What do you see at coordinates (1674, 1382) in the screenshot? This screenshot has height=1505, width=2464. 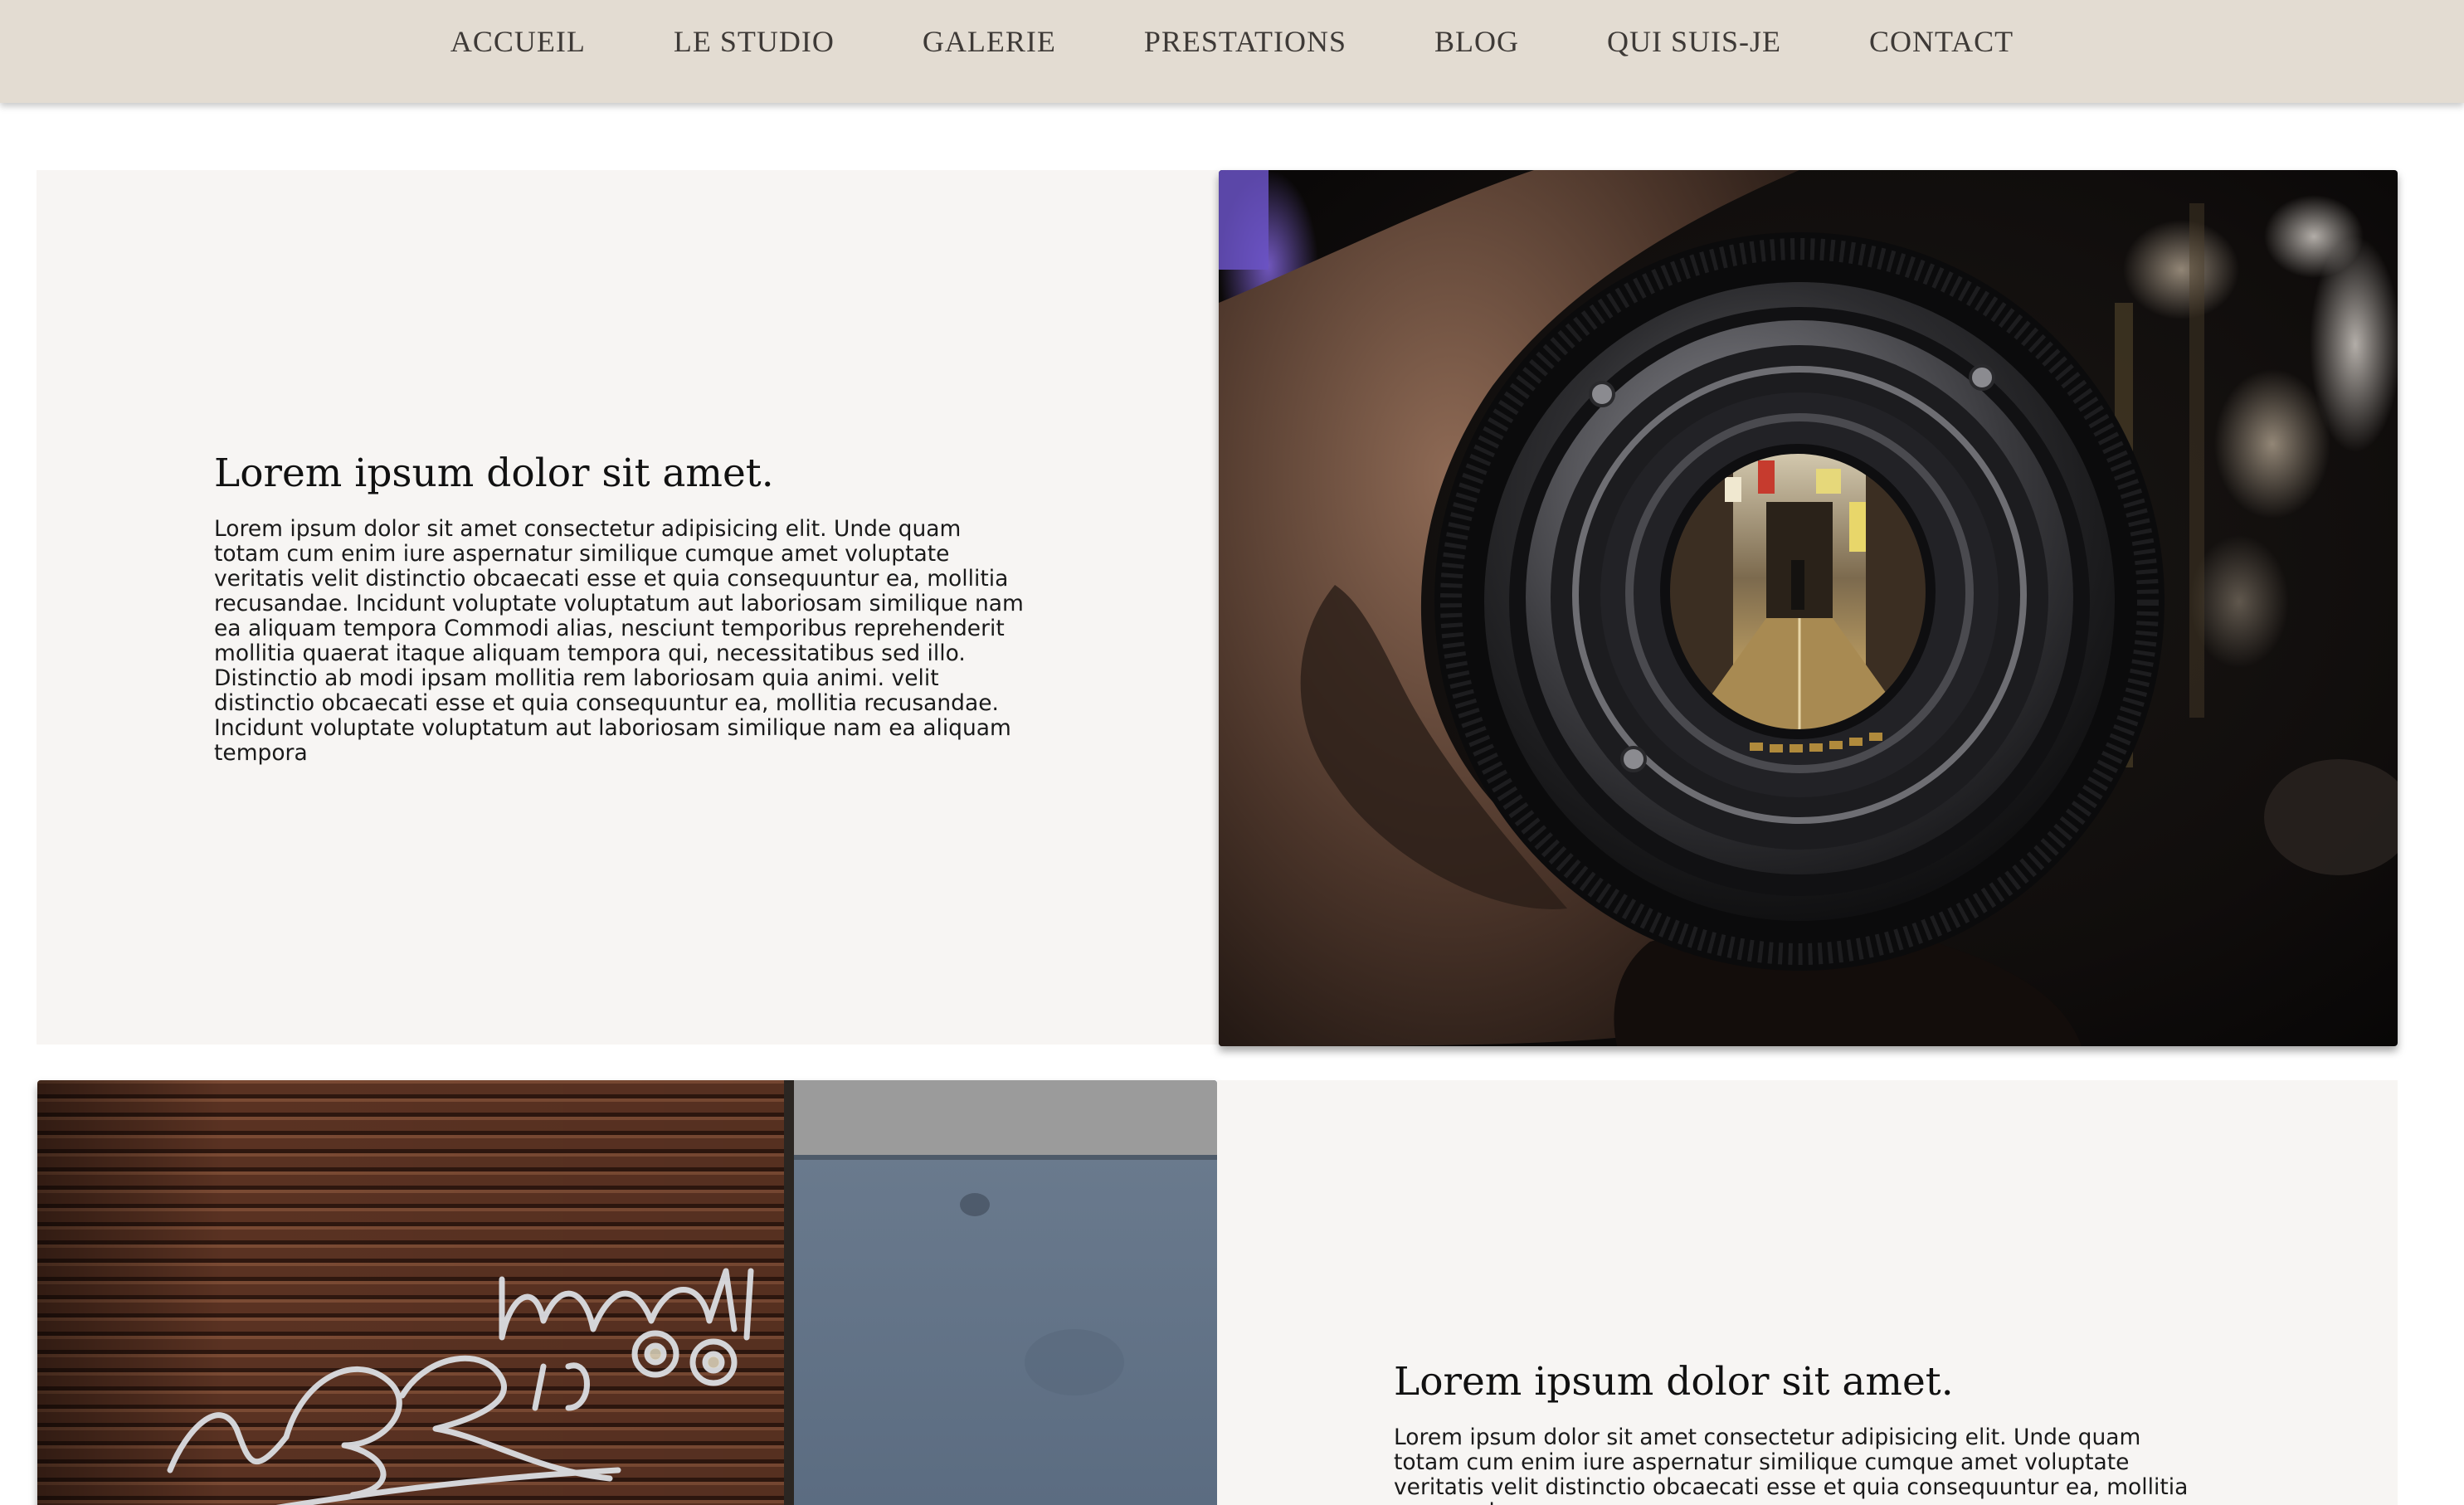 I see `section-2-heading: Lorem ipsum dolor sit amet.` at bounding box center [1674, 1382].